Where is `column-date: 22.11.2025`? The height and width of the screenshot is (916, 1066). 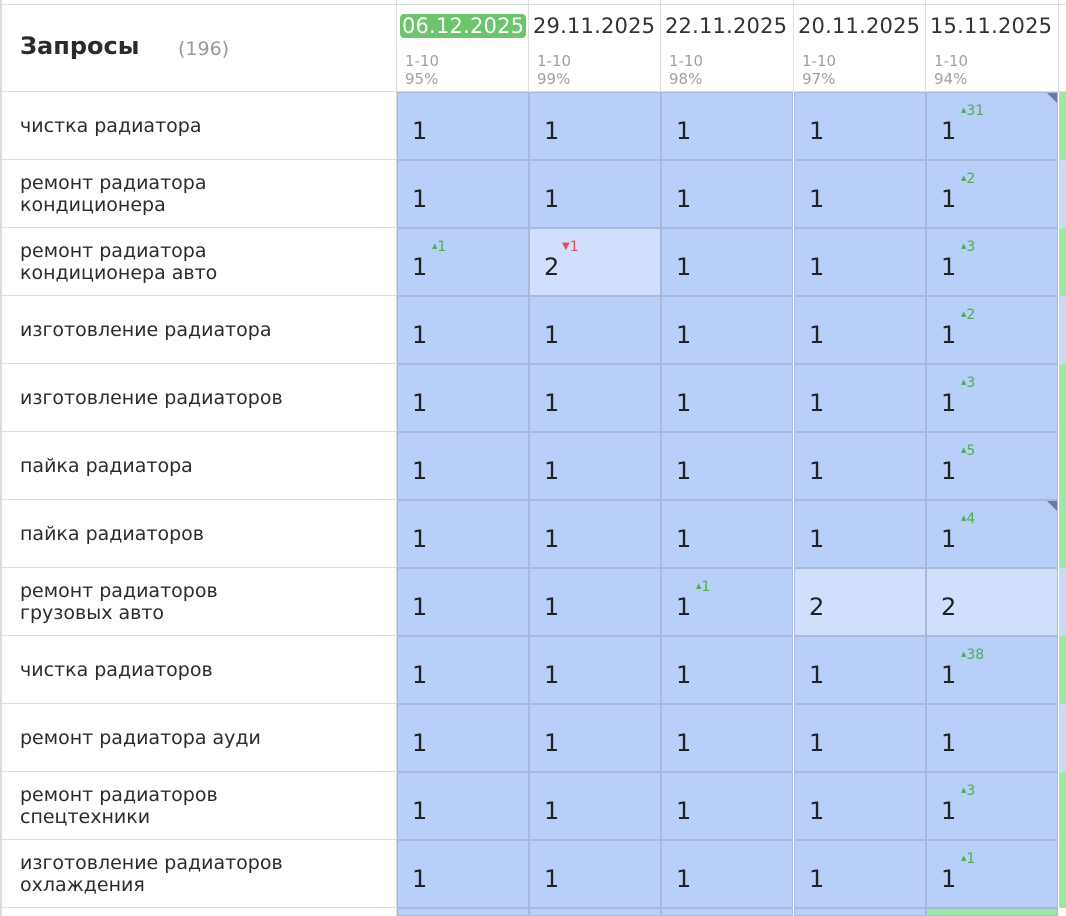 column-date: 22.11.2025 is located at coordinates (726, 26).